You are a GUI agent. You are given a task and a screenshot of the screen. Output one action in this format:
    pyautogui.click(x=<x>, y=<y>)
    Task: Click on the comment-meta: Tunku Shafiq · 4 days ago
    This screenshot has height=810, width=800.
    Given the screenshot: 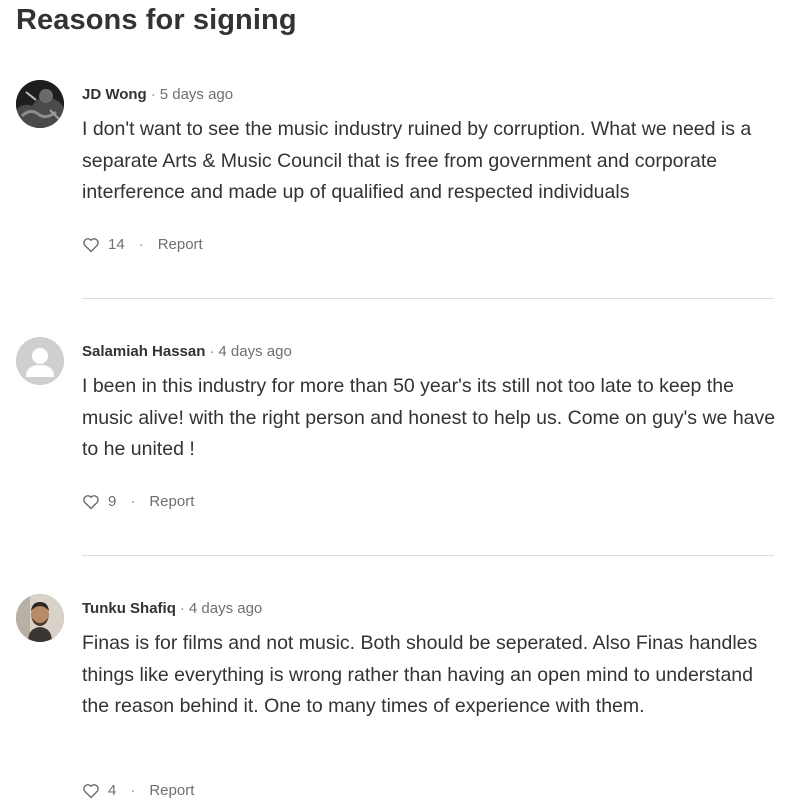 What is the action you would take?
    pyautogui.click(x=172, y=609)
    